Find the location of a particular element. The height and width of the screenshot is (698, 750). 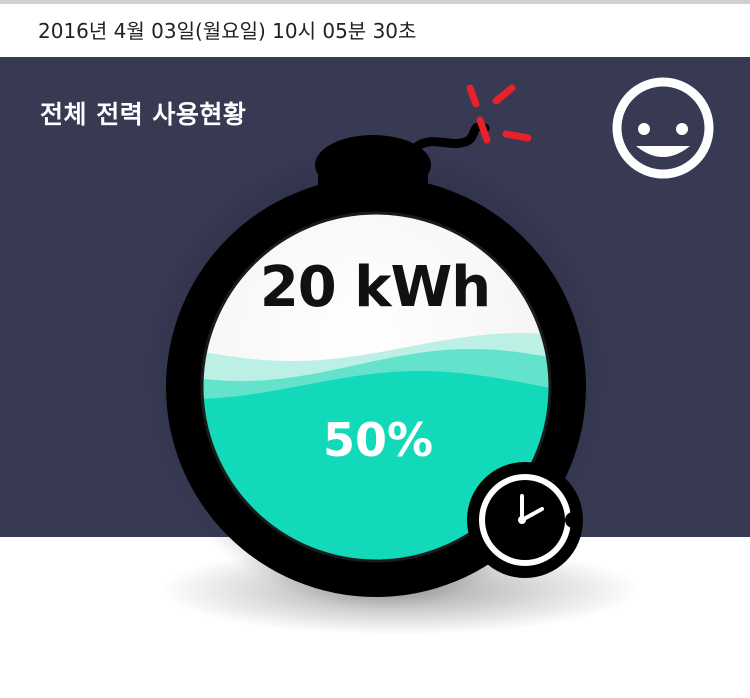

energy-value: 20 kWh is located at coordinates (375, 287).